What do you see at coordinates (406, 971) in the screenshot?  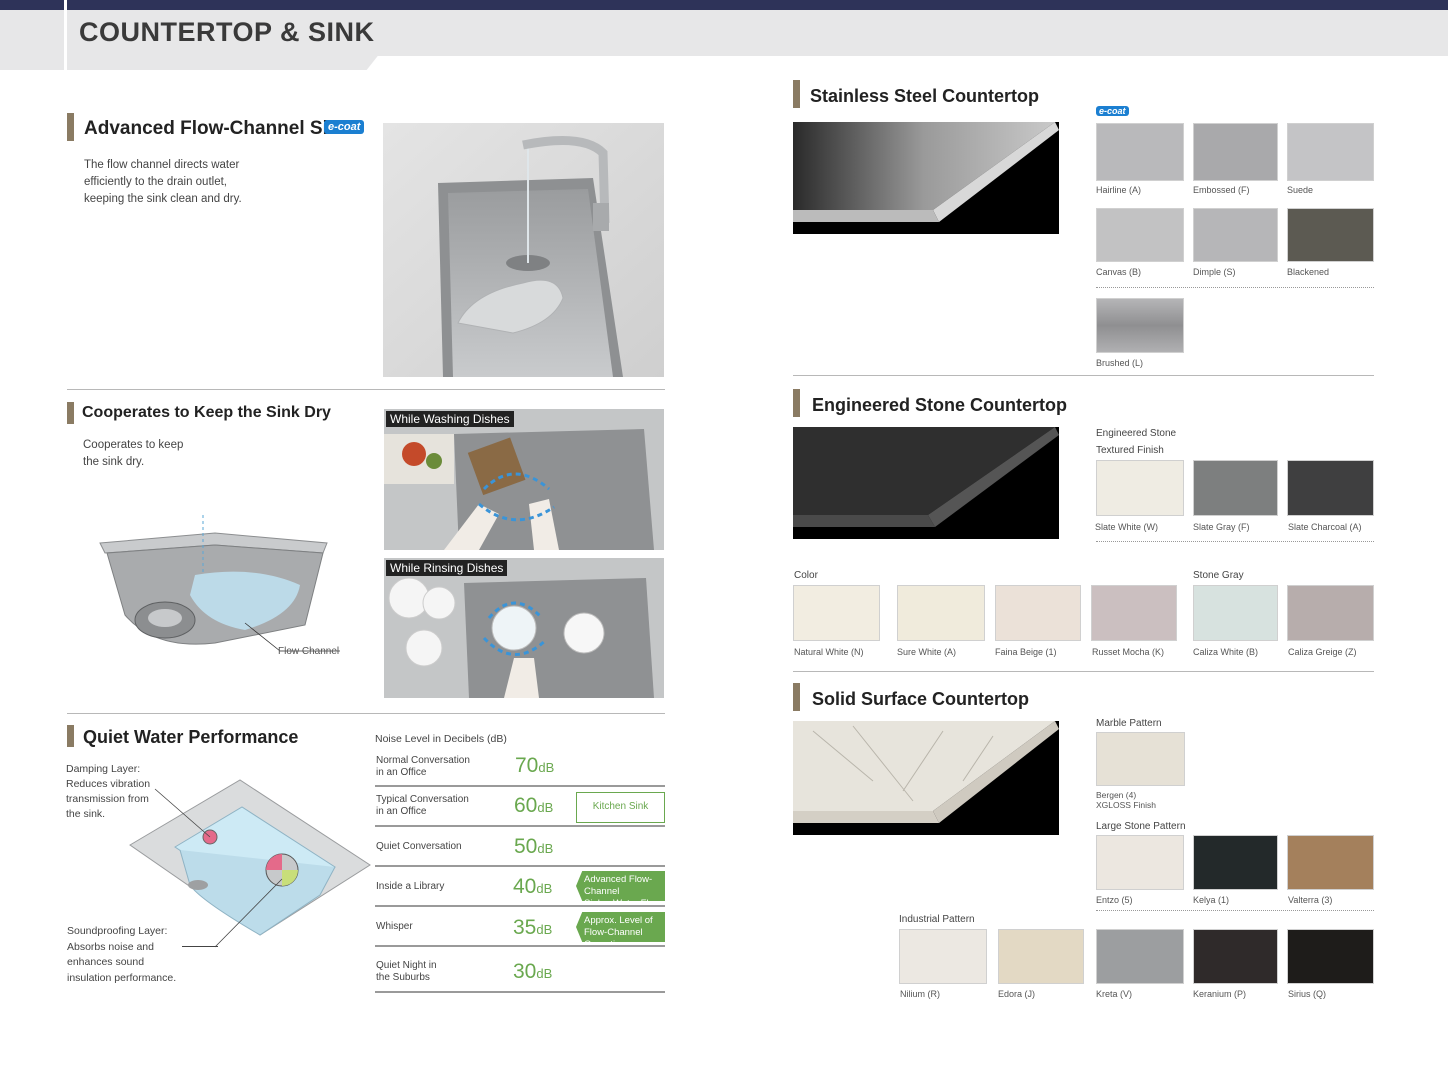 I see `noise-row-label: Quiet Night in the Suburbs` at bounding box center [406, 971].